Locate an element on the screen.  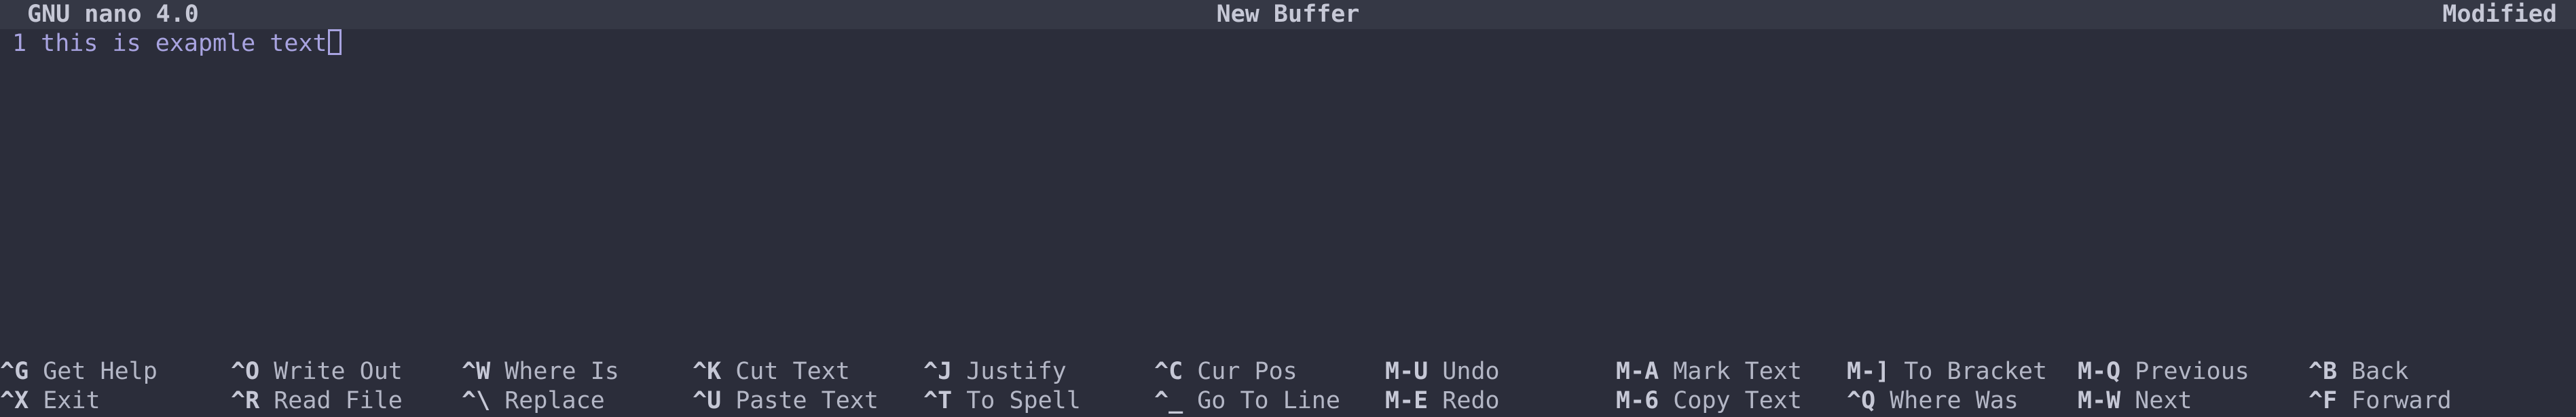
shortcut-label: Cut Text is located at coordinates (792, 371).